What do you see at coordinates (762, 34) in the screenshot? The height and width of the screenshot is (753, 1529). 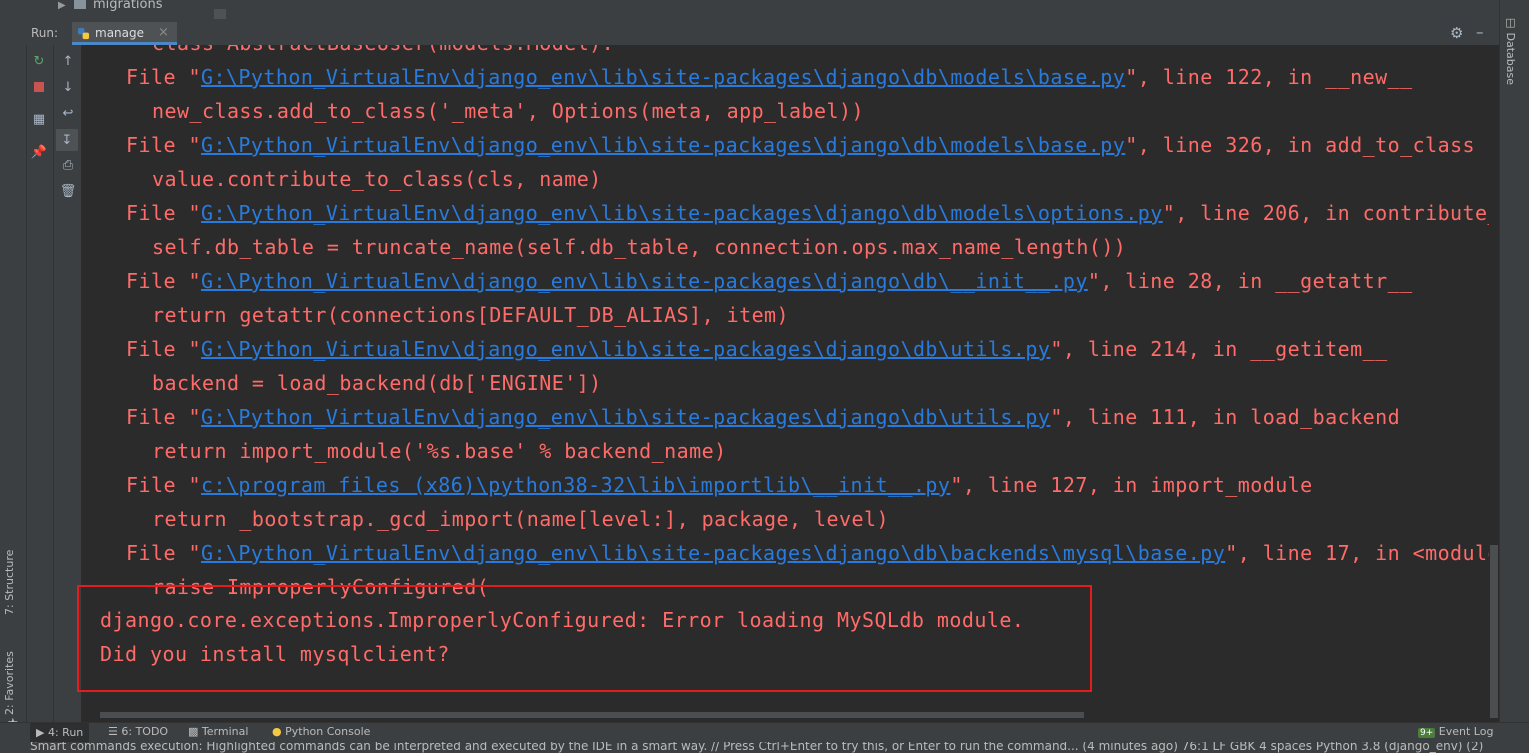 I see `run-tool-header: Run: manage × ⚙ –` at bounding box center [762, 34].